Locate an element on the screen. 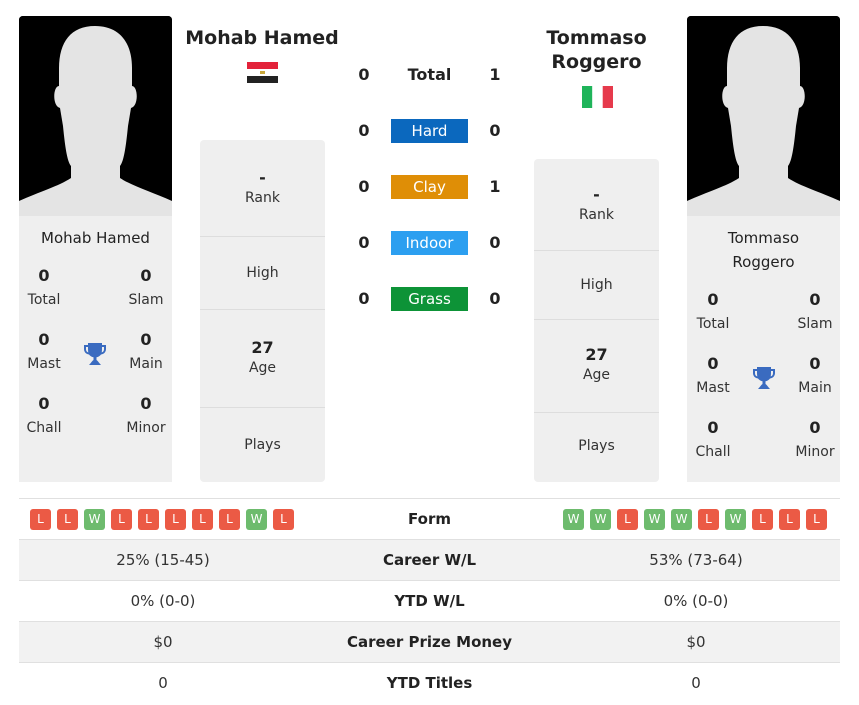 The height and width of the screenshot is (705, 859). table-row: 0% (0-0) YTD W/L 0% (0-0) is located at coordinates (429, 600).